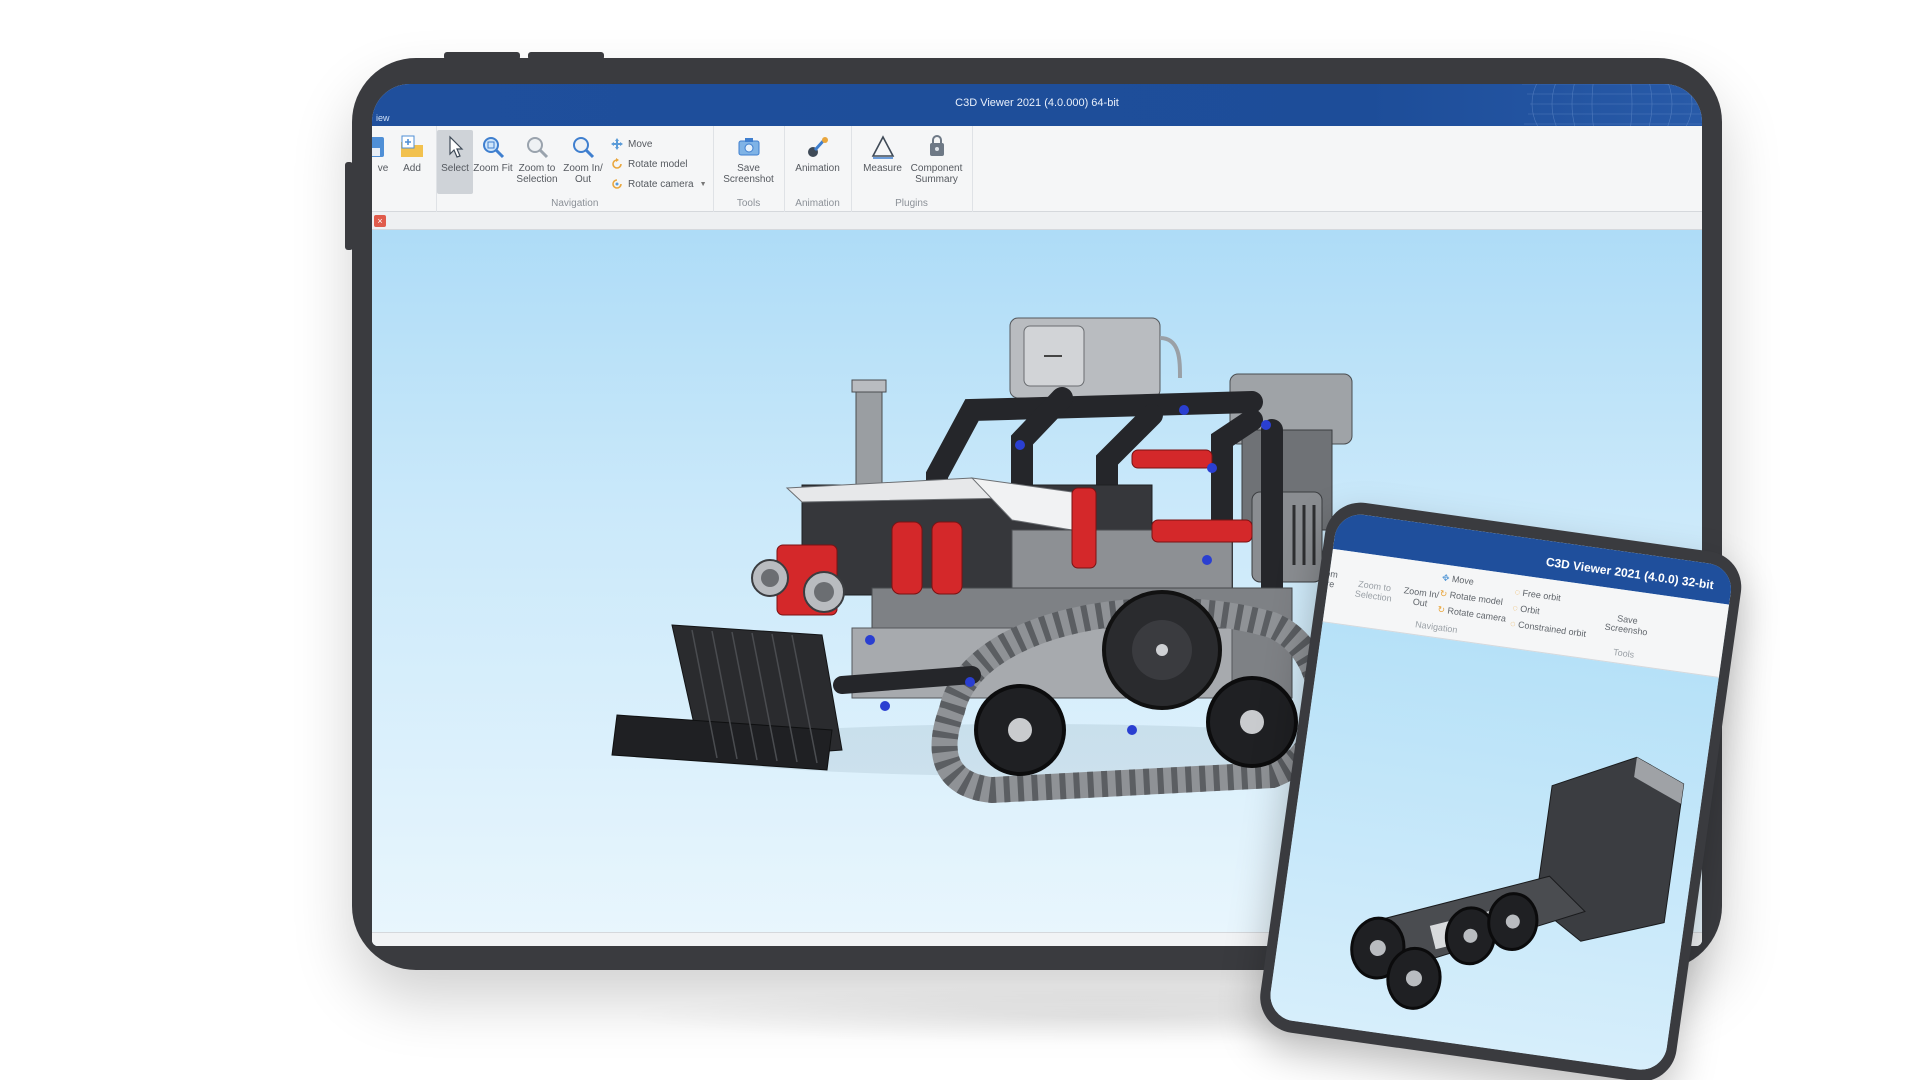  Describe the element at coordinates (1517, 592) in the screenshot. I see `free-orbit-icon: ◌` at that location.